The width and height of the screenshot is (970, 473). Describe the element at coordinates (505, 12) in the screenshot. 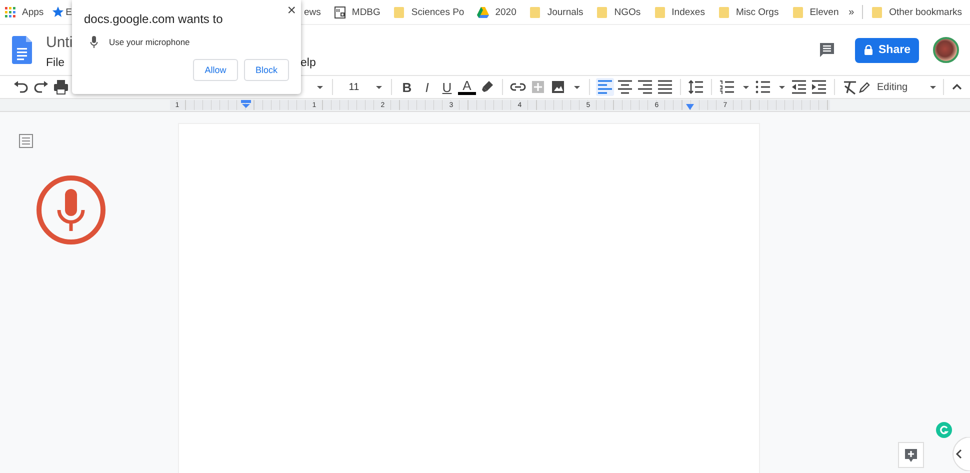

I see `bookmark-link: 2020` at that location.